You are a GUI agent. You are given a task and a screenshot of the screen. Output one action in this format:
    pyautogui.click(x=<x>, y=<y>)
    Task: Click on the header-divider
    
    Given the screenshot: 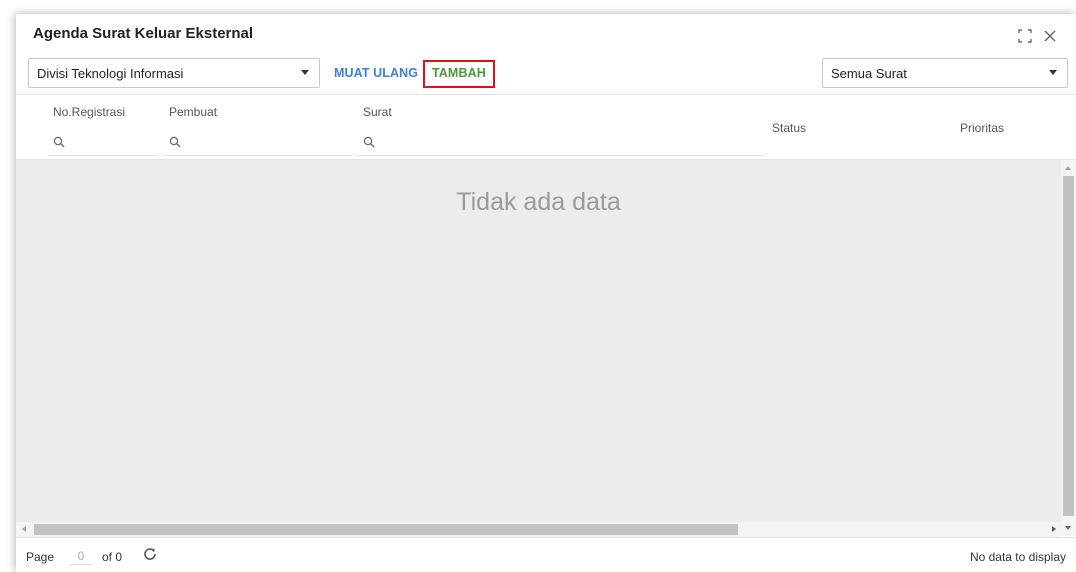 What is the action you would take?
    pyautogui.click(x=546, y=94)
    